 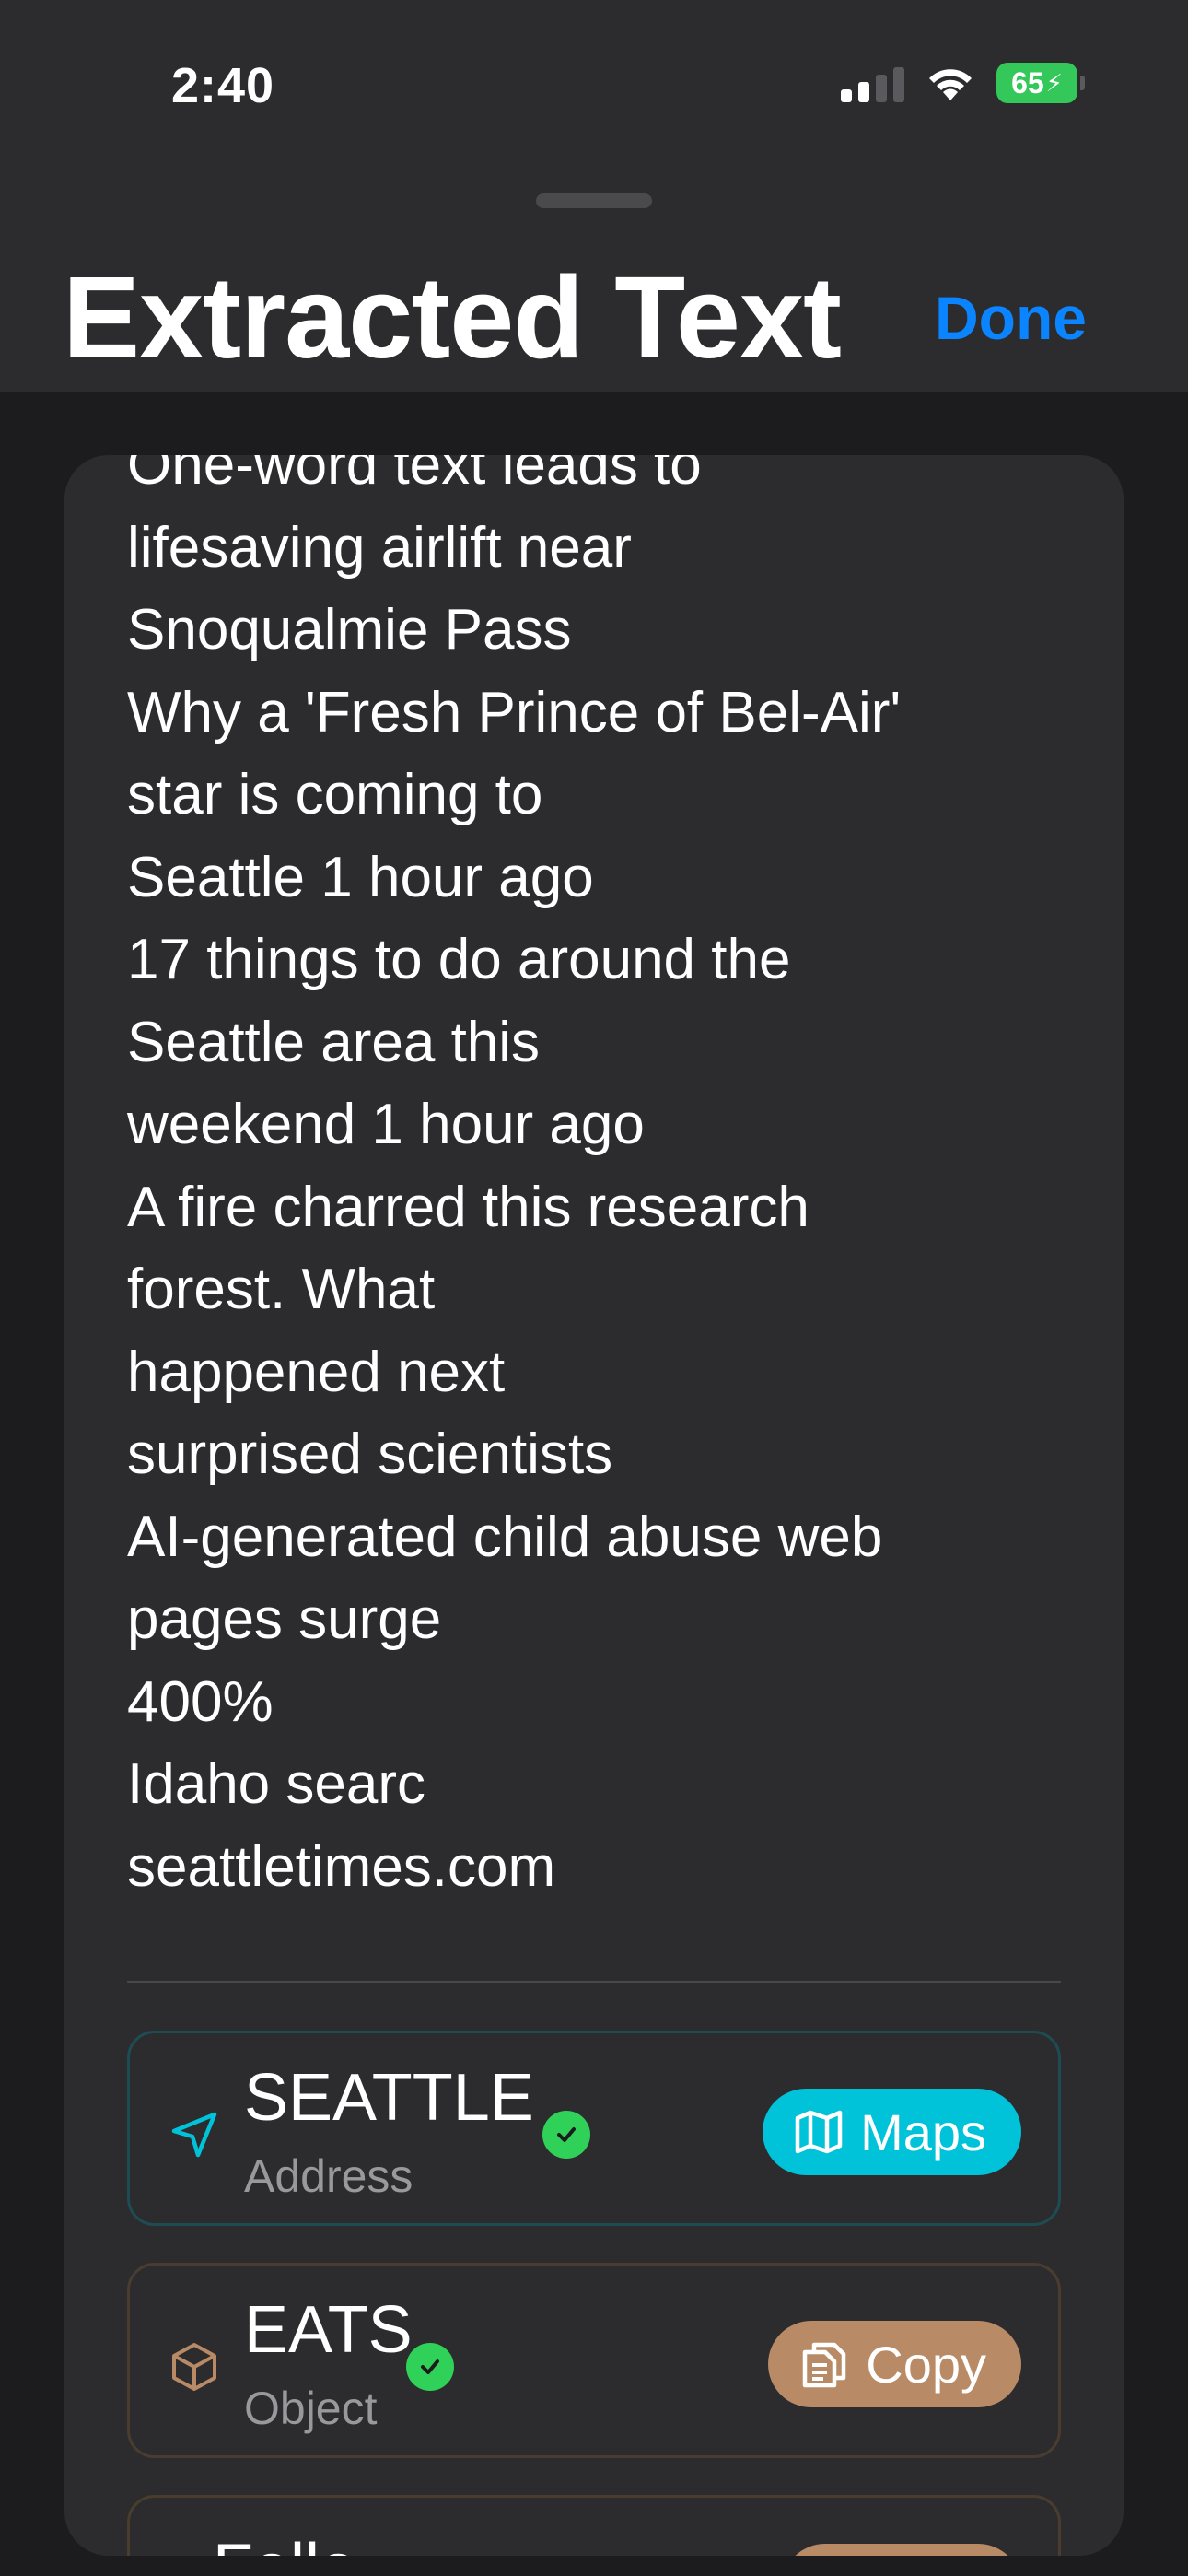 I want to click on battery-level: 65, so click(x=1027, y=82).